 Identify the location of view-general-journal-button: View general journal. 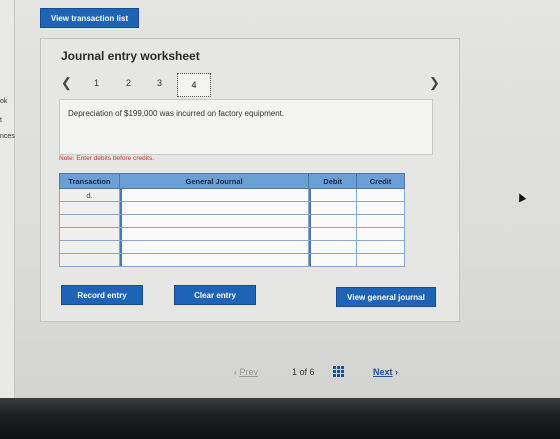
(386, 297).